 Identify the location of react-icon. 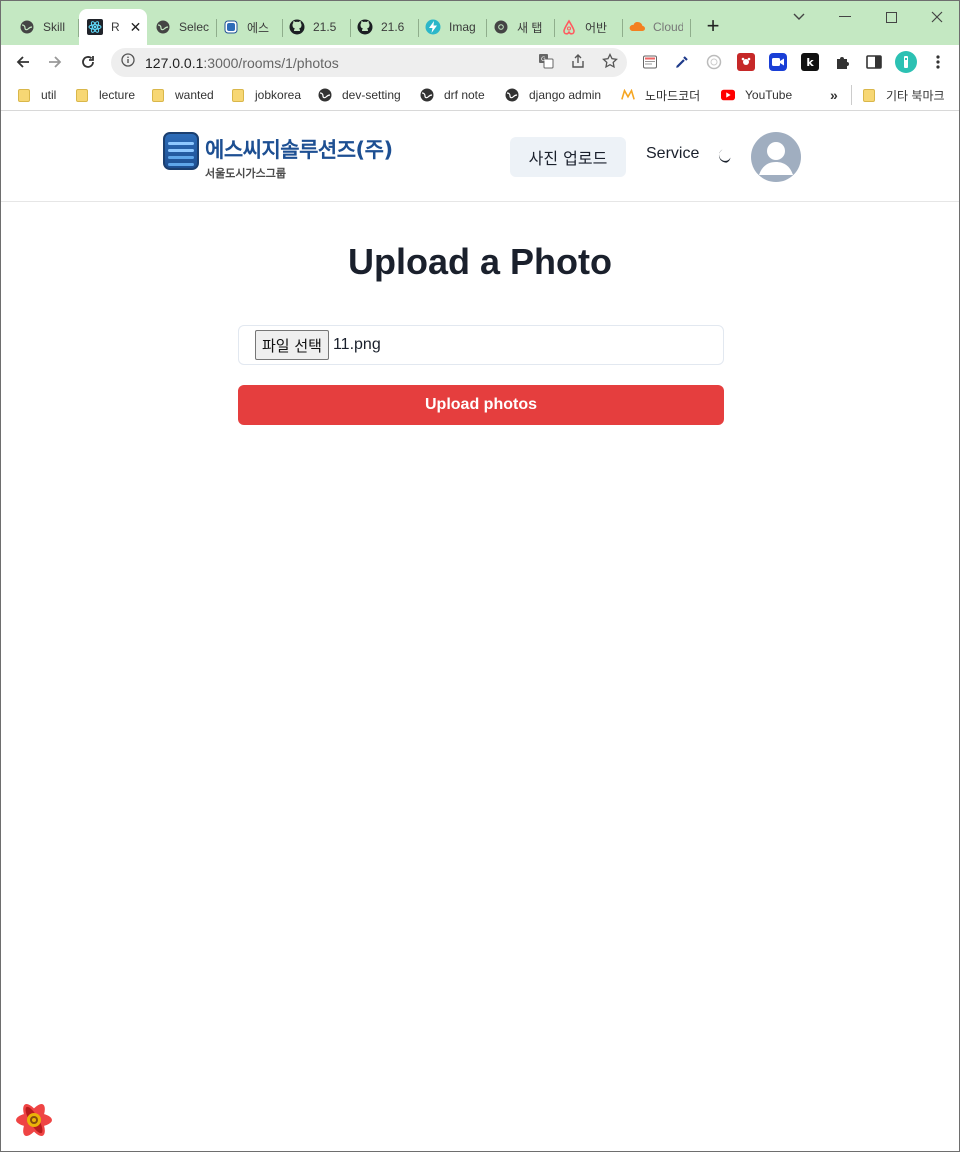
(95, 27).